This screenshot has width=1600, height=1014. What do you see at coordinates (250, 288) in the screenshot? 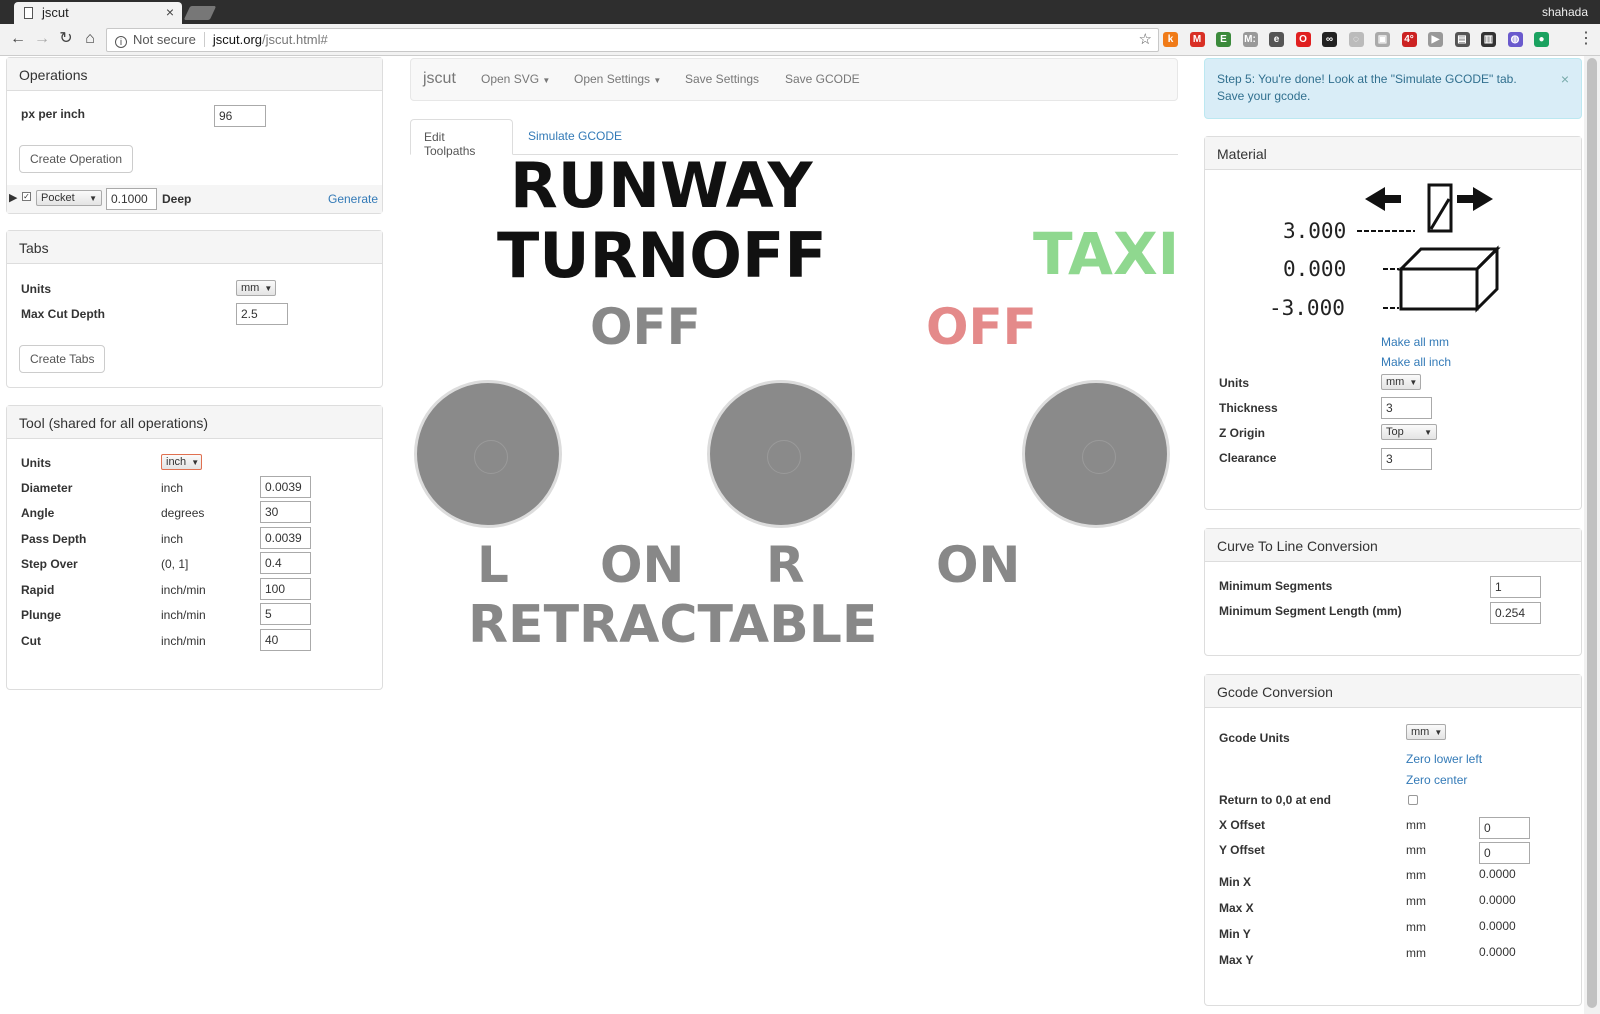
I see `tabs-units-value: mm` at bounding box center [250, 288].